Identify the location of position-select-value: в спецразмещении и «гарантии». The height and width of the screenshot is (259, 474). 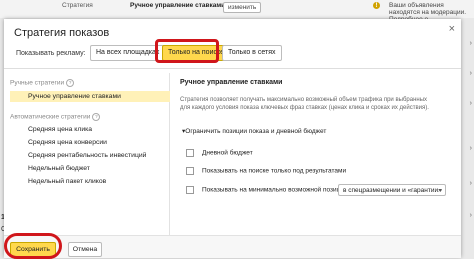
(392, 190).